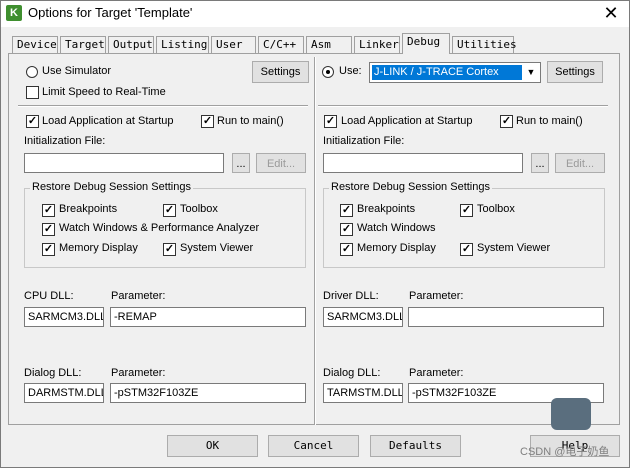  What do you see at coordinates (407, 121) in the screenshot?
I see `right-load-app-label: Load Application at Startup` at bounding box center [407, 121].